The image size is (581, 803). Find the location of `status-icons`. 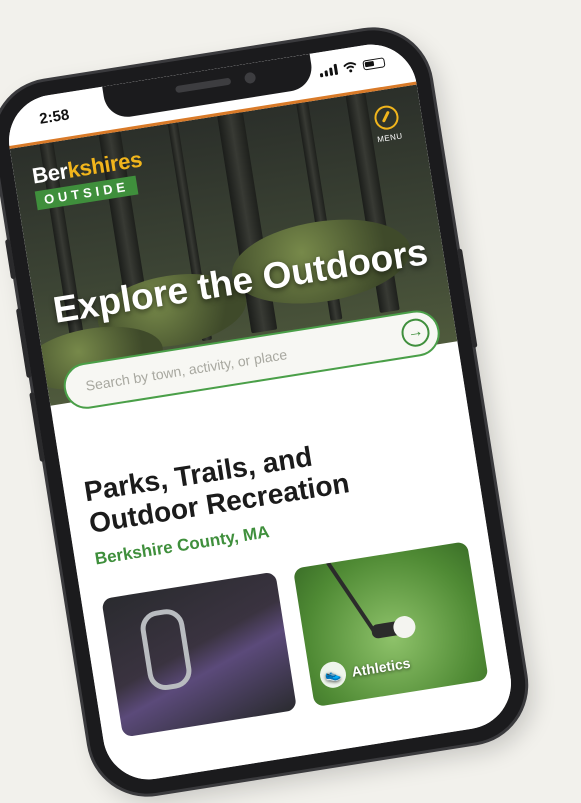

status-icons is located at coordinates (352, 67).